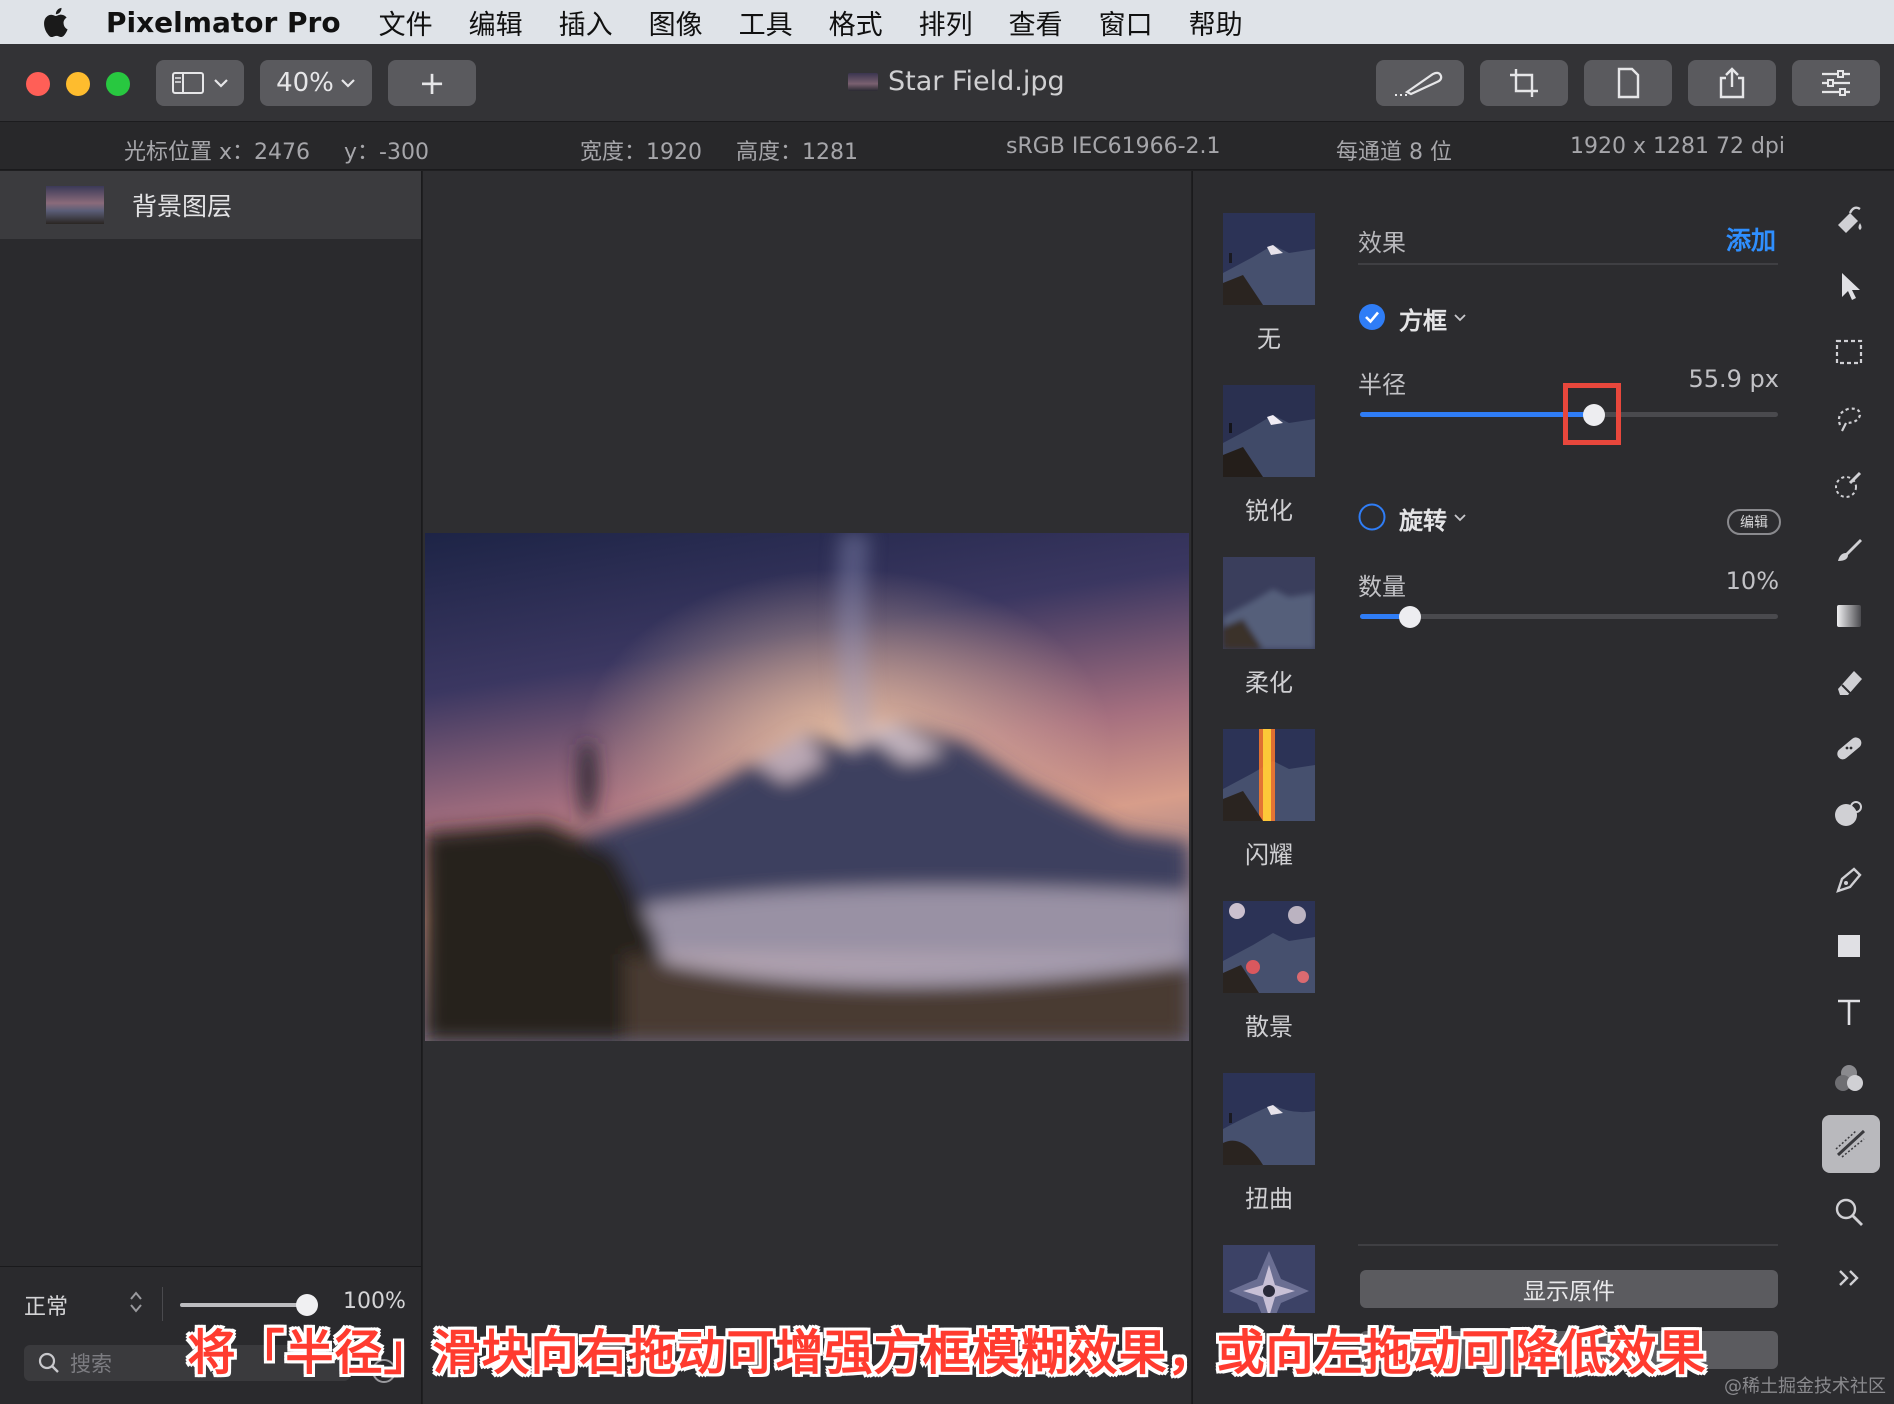  What do you see at coordinates (1751, 239) in the screenshot?
I see `add-effect-button: 添加` at bounding box center [1751, 239].